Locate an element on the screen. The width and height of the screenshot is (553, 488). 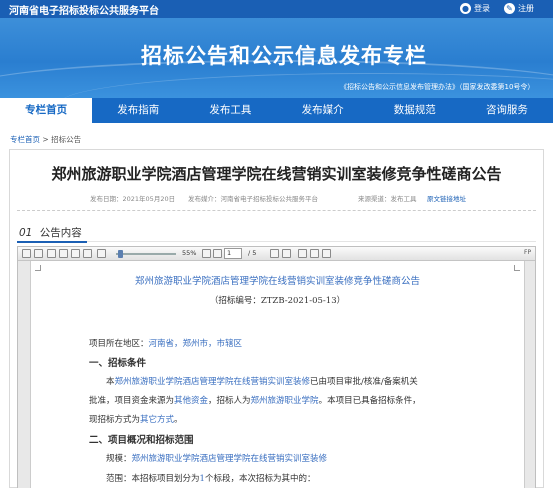
main-nav: 专栏首页 发布指南 发布工具 发布媒介 数据规范 咨询服务 is located at coordinates (276, 110).